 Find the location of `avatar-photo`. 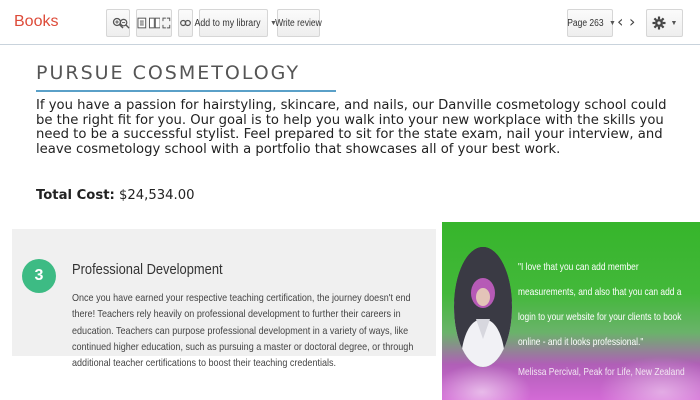

avatar-photo is located at coordinates (483, 307).